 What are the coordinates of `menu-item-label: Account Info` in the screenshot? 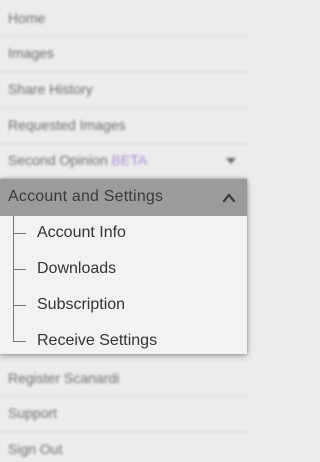 It's located at (81, 232).